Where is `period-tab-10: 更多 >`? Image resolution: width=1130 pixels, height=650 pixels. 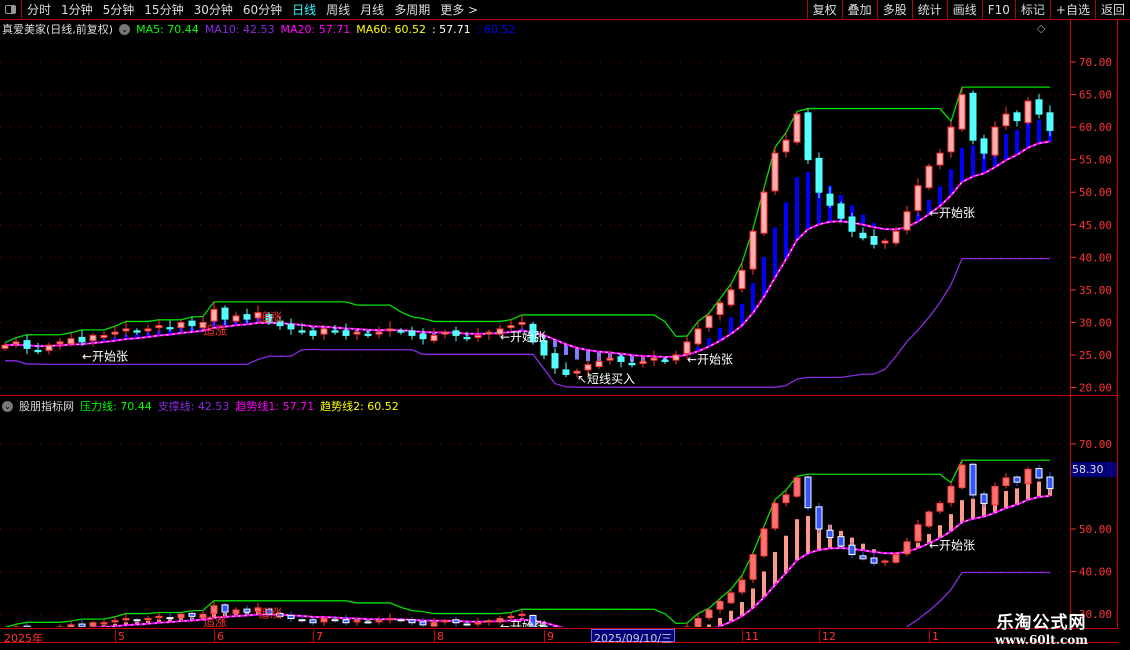 period-tab-10: 更多 > is located at coordinates (459, 9).